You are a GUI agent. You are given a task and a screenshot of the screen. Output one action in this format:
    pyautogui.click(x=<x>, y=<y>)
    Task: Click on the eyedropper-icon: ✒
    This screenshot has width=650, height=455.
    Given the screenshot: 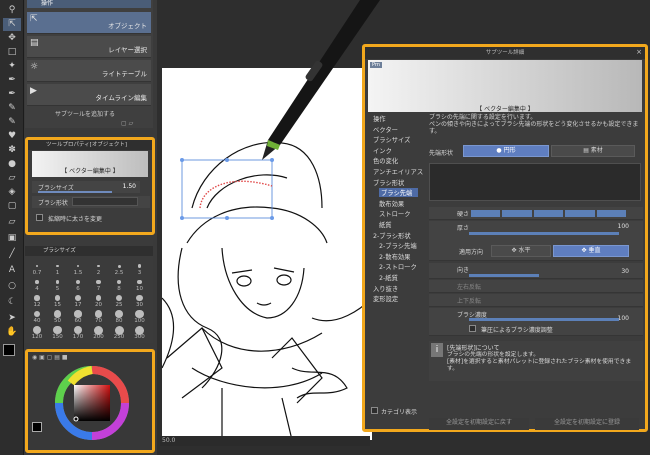 What is the action you would take?
    pyautogui.click(x=12, y=80)
    